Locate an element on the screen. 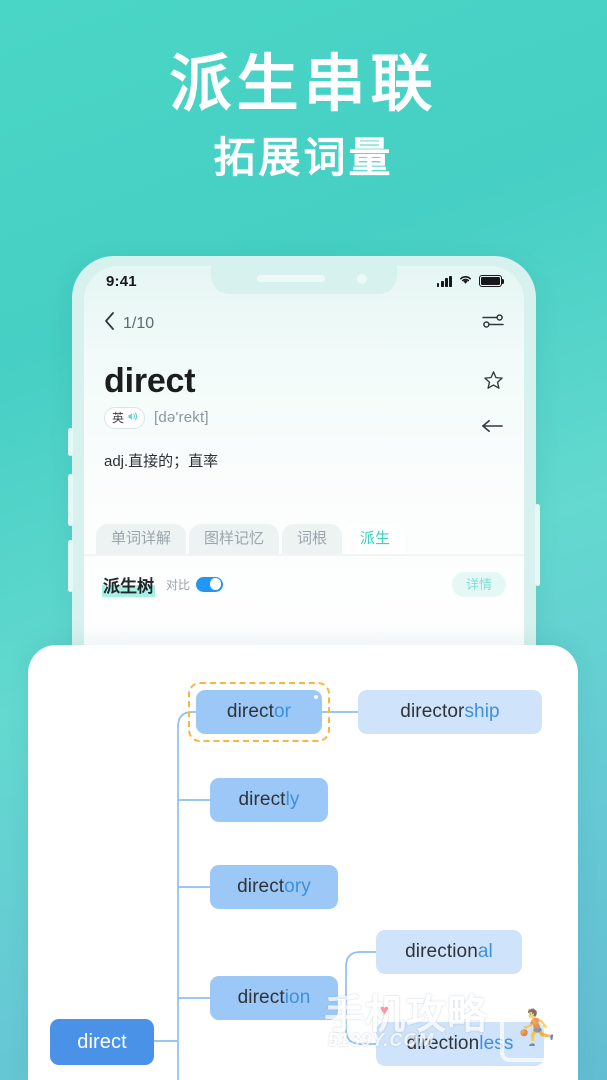 This screenshot has height=1080, width=607. cellular-signal-icon is located at coordinates (444, 281).